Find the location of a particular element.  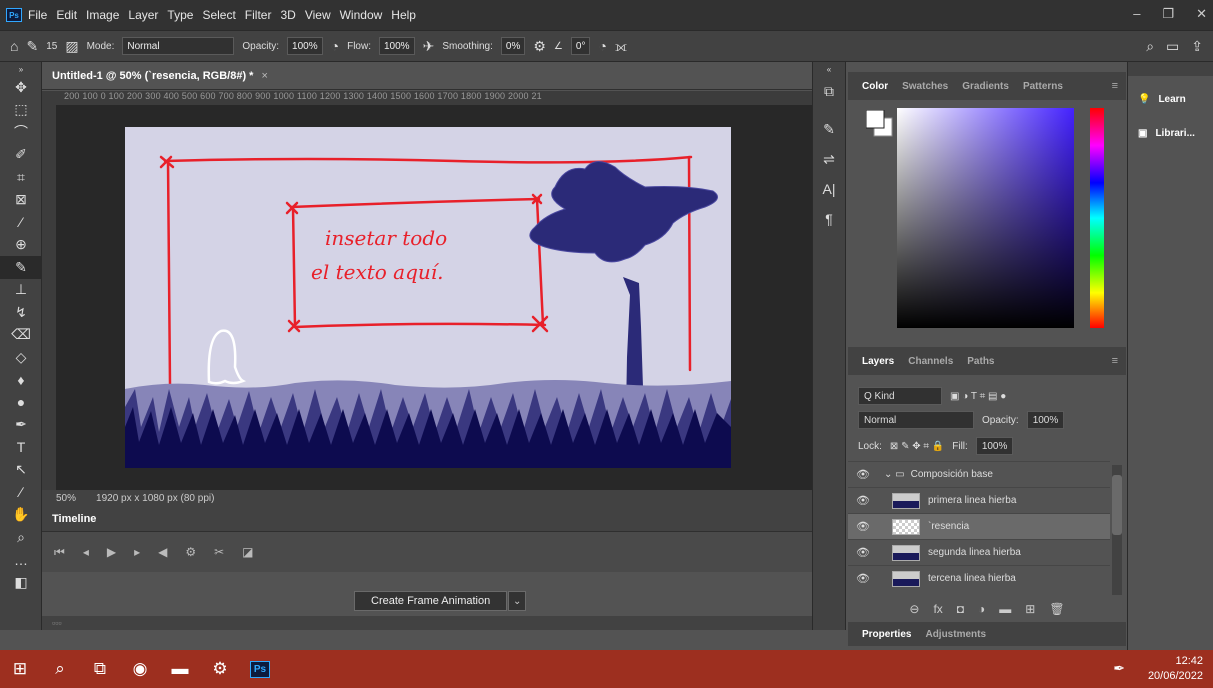

windows-start-icon: ⊞ is located at coordinates (20, 669).